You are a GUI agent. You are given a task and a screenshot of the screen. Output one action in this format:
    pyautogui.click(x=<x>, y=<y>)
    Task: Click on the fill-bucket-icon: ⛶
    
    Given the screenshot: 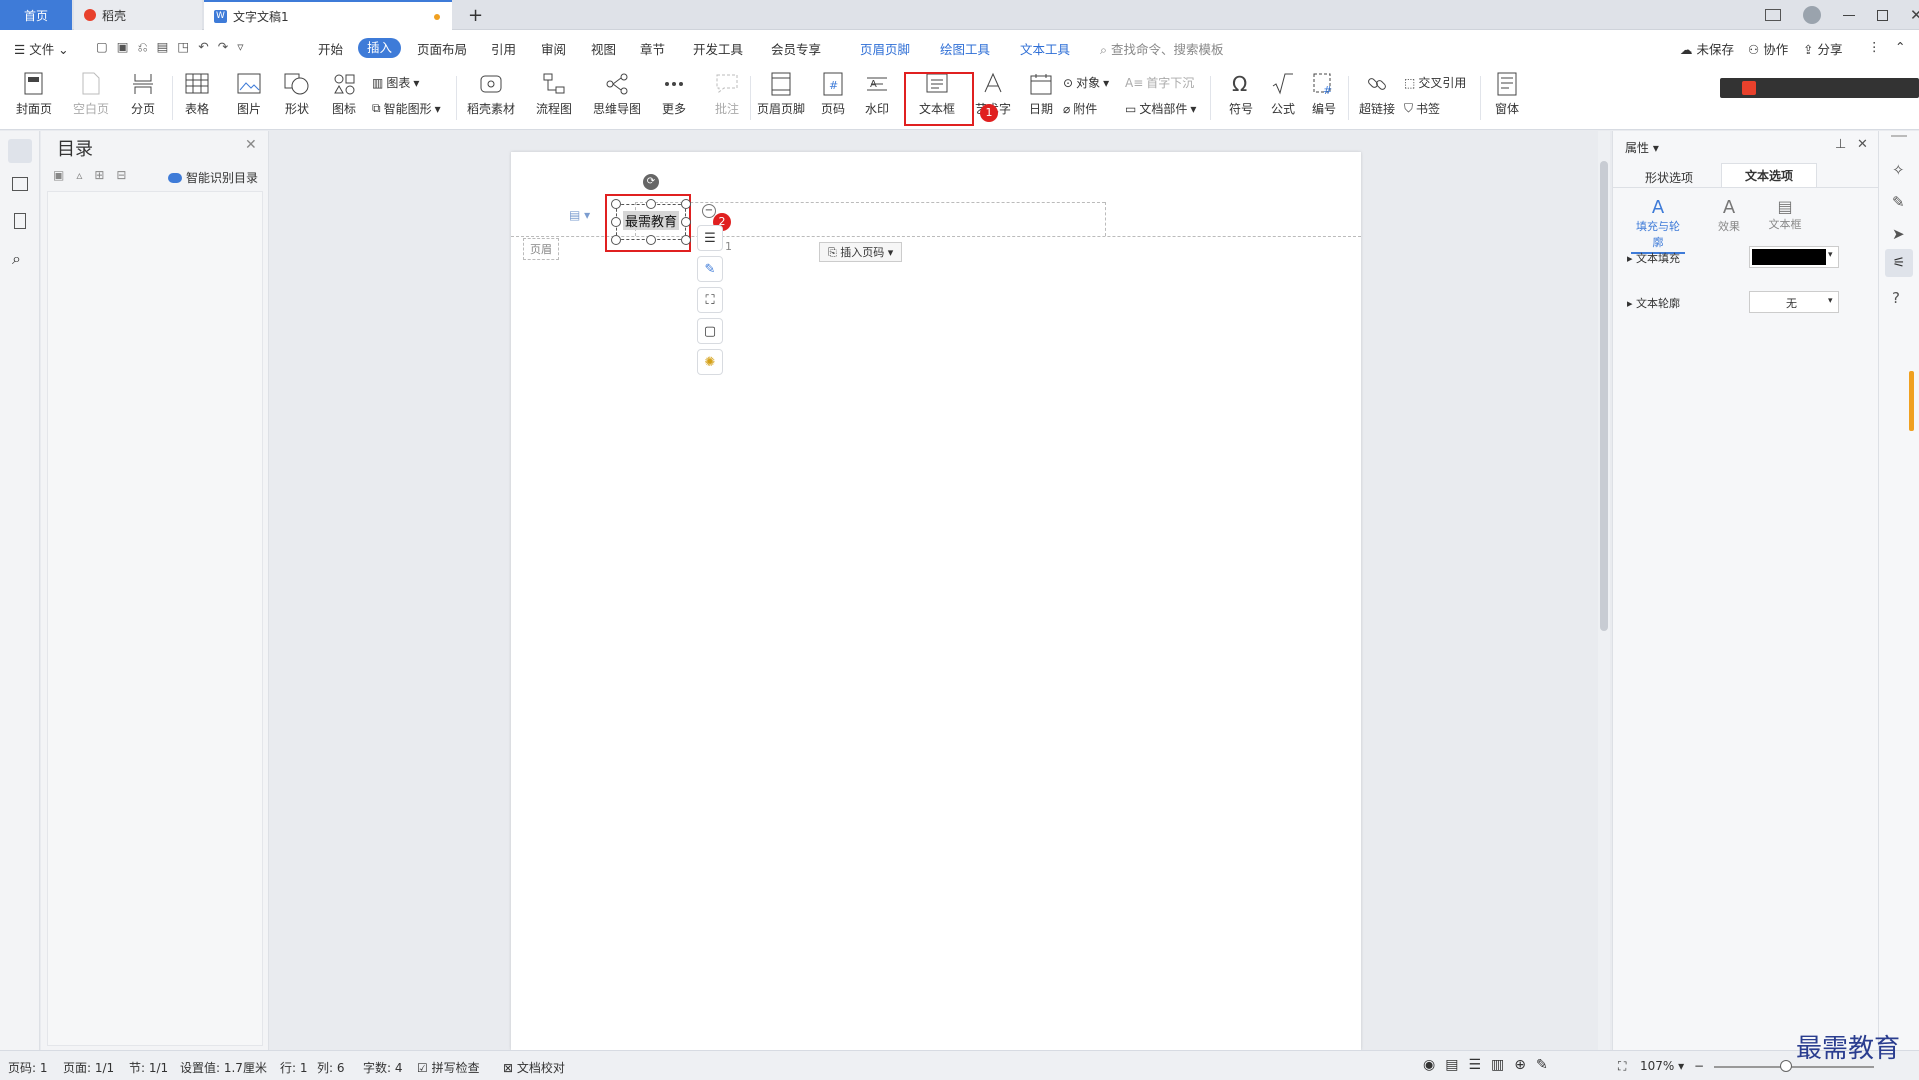 What is the action you would take?
    pyautogui.click(x=710, y=300)
    